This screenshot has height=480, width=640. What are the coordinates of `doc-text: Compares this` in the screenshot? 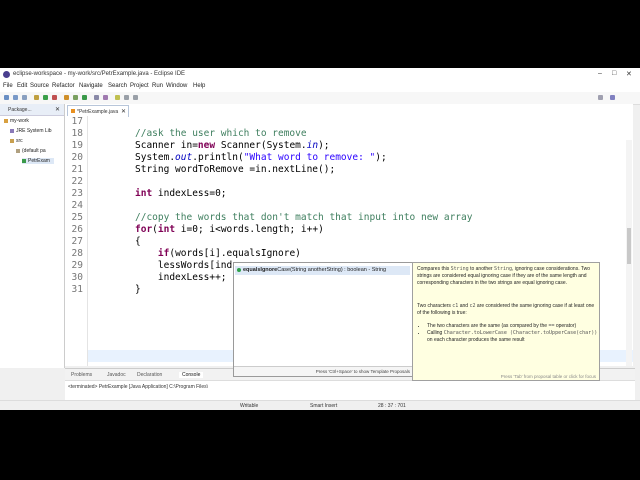 It's located at (434, 269).